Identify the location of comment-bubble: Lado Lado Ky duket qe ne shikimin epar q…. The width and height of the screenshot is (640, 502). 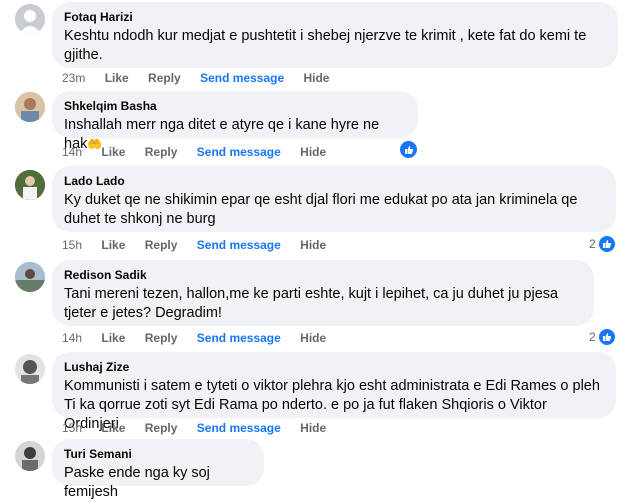
(334, 199).